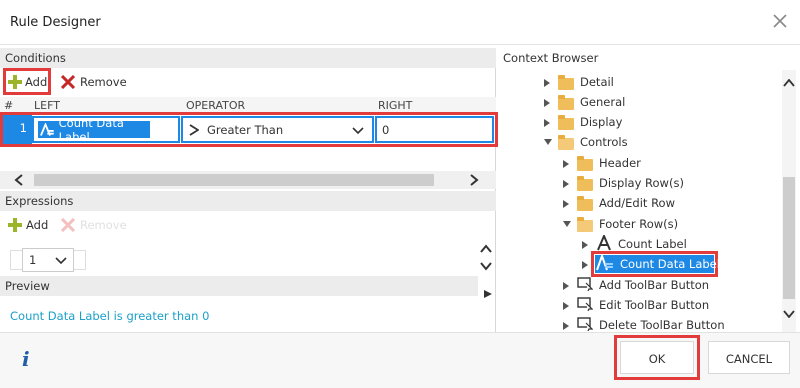  I want to click on column-operator: OPERATOR, so click(216, 105).